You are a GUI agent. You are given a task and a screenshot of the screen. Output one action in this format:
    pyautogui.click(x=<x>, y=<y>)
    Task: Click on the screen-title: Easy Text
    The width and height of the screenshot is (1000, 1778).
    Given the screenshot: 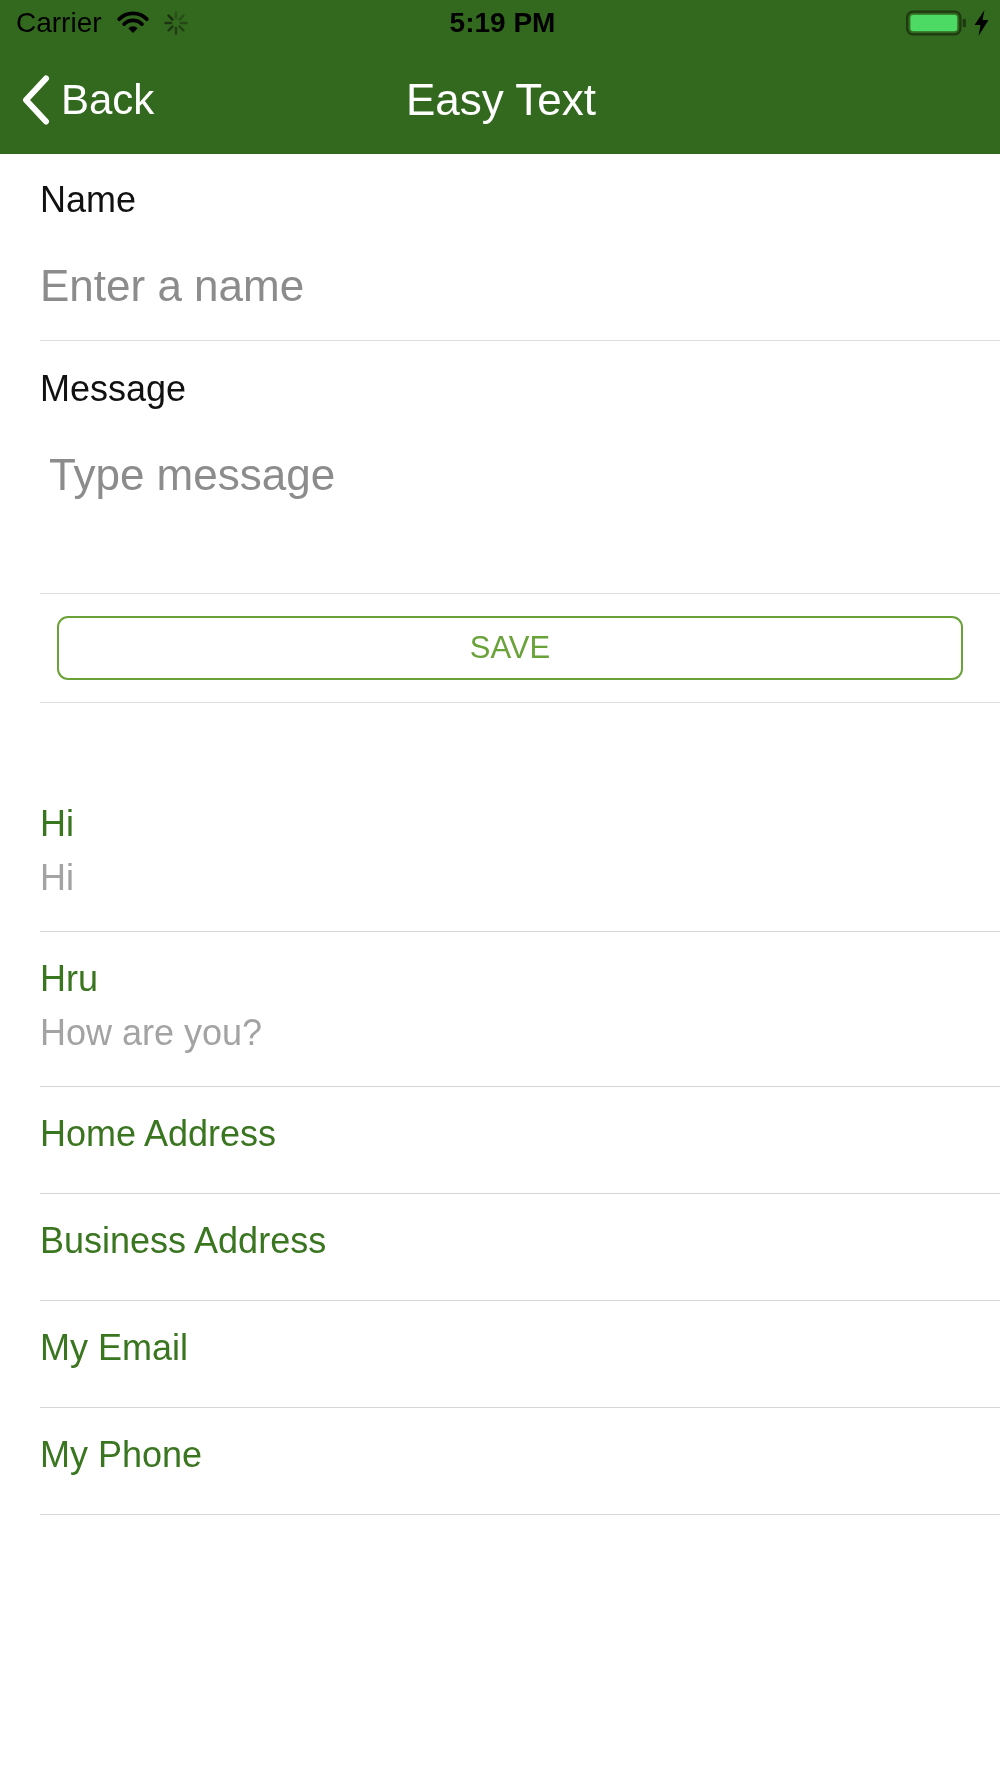 What is the action you would take?
    pyautogui.click(x=501, y=99)
    